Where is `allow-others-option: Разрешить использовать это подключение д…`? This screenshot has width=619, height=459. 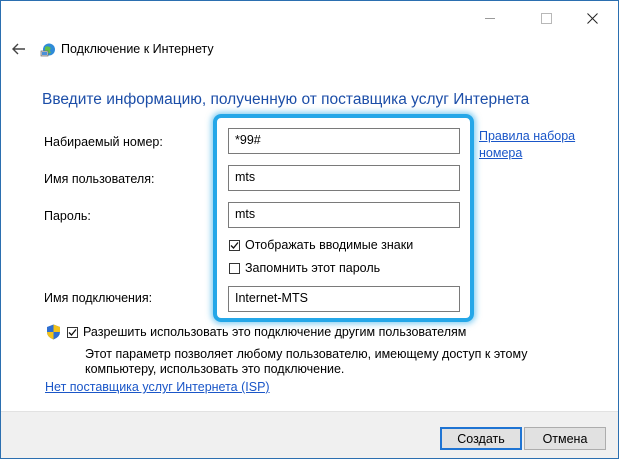
allow-others-option: Разрешить использовать это подключение д… is located at coordinates (256, 332).